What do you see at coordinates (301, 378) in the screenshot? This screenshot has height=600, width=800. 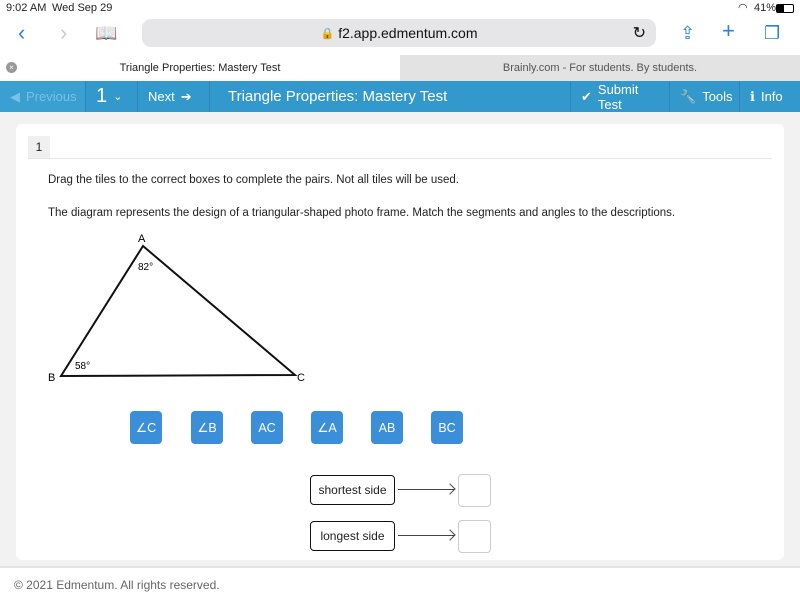 I see `vertex-c-label: C` at bounding box center [301, 378].